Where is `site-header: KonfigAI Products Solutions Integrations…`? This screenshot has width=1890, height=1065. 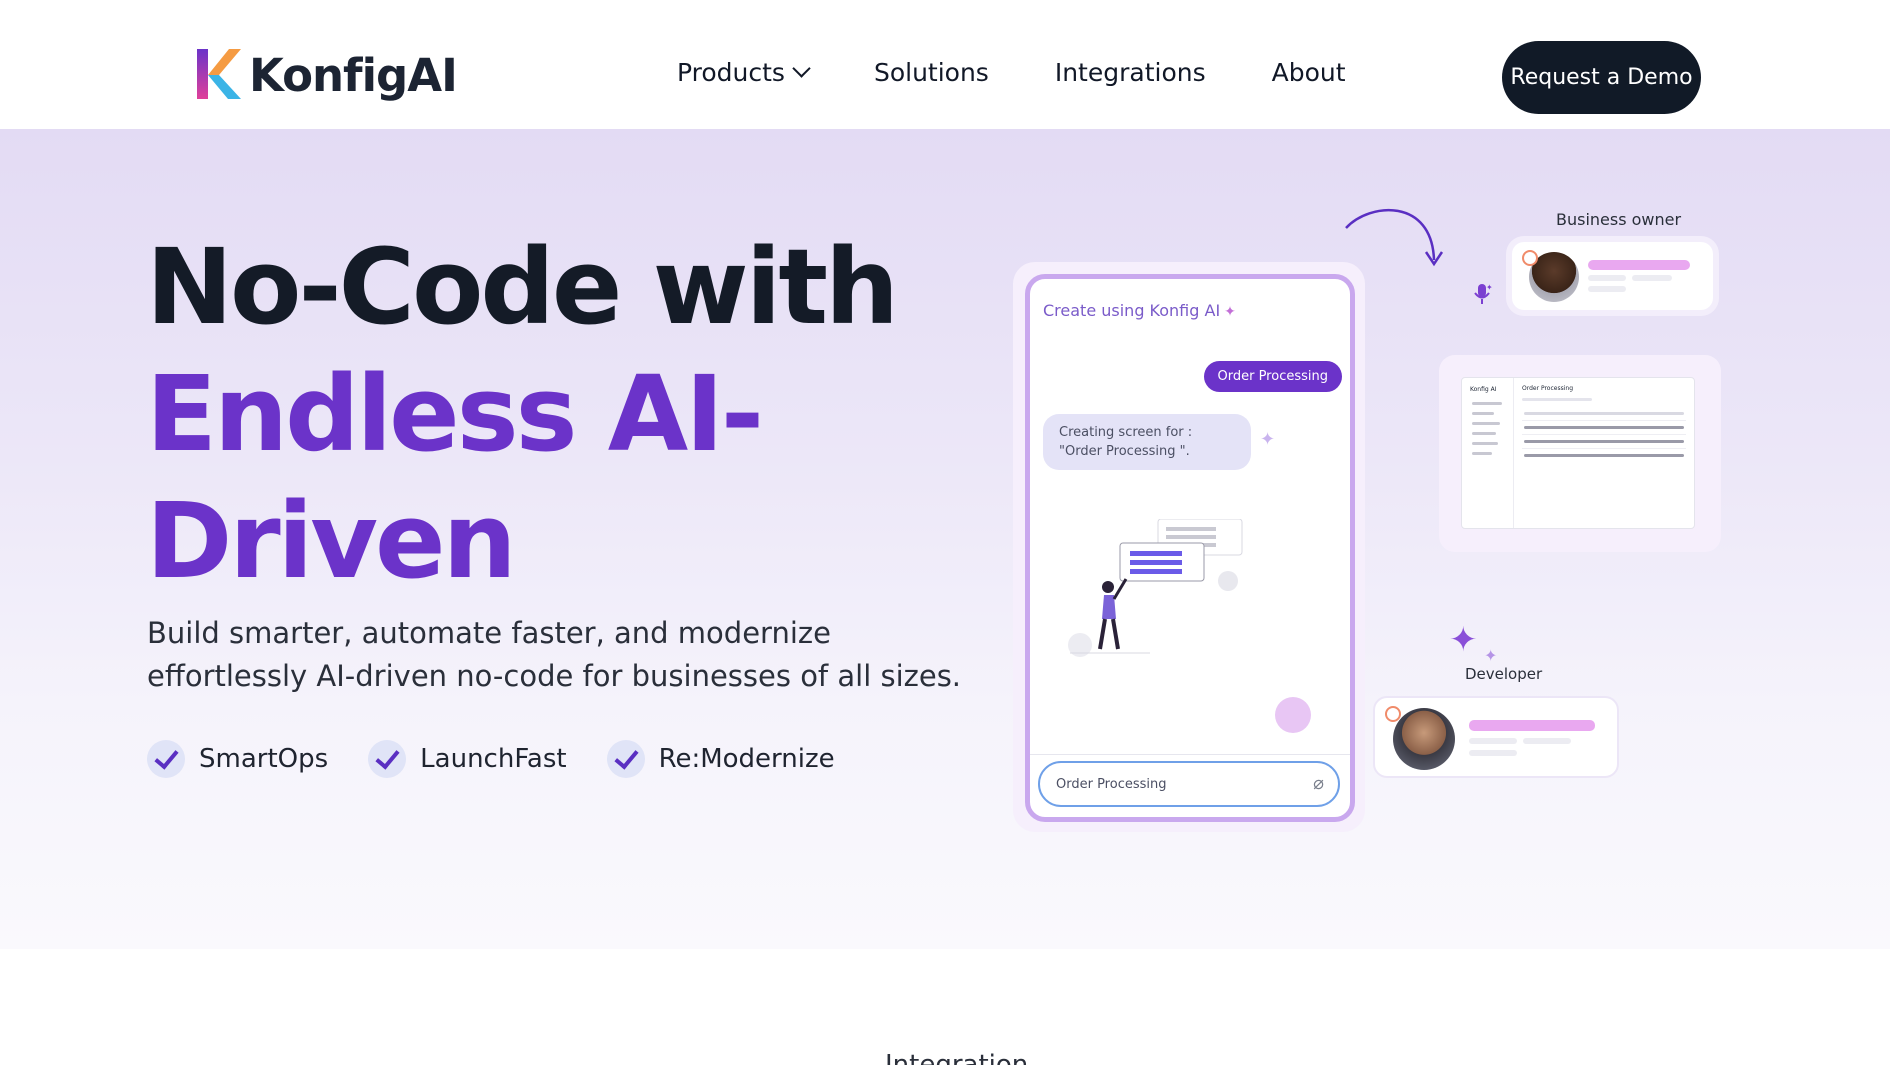 site-header: KonfigAI Products Solutions Integrations… is located at coordinates (945, 64).